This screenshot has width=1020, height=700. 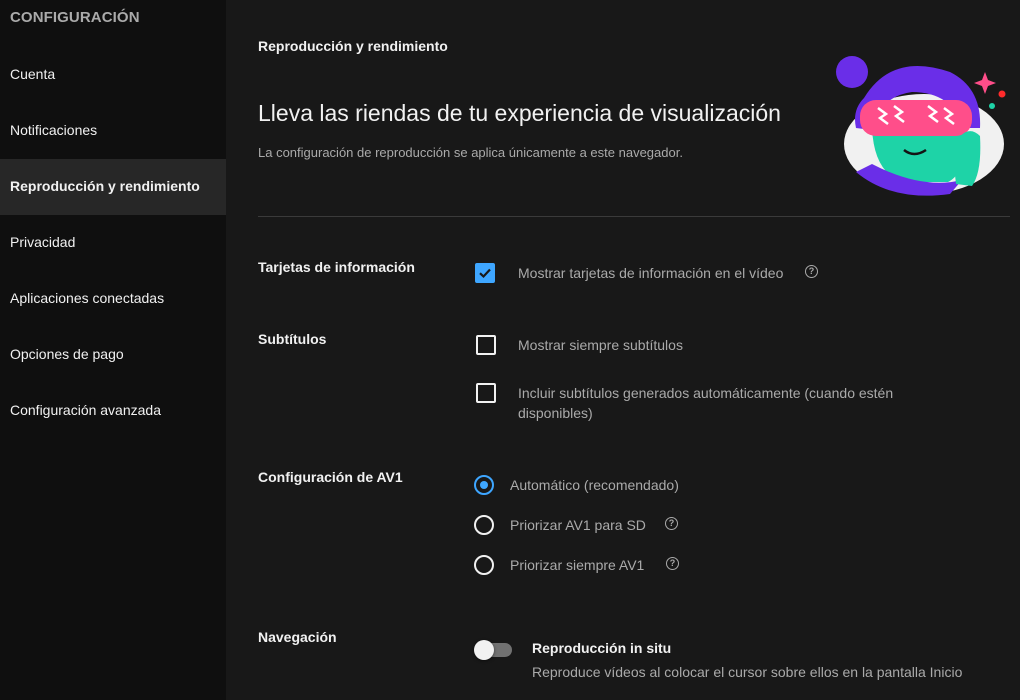 I want to click on info-cards-checkbox, so click(x=485, y=273).